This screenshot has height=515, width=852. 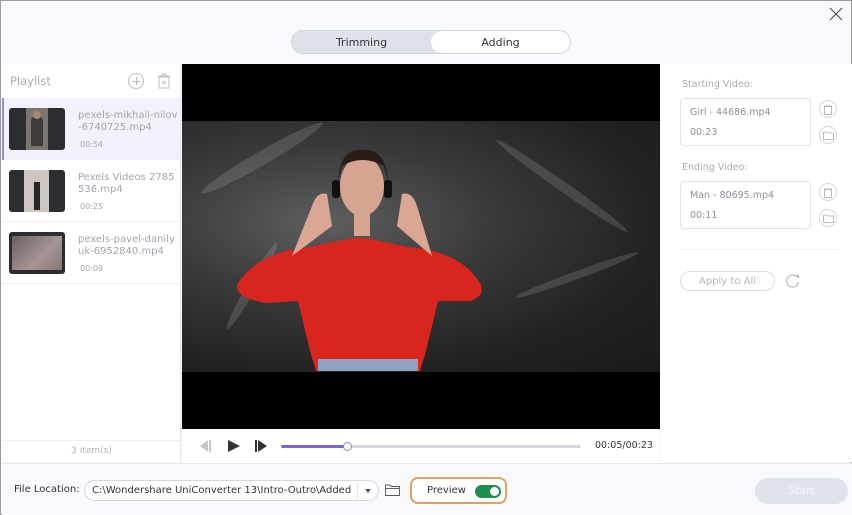 What do you see at coordinates (704, 132) in the screenshot?
I see `starting-video-duration: 00:23` at bounding box center [704, 132].